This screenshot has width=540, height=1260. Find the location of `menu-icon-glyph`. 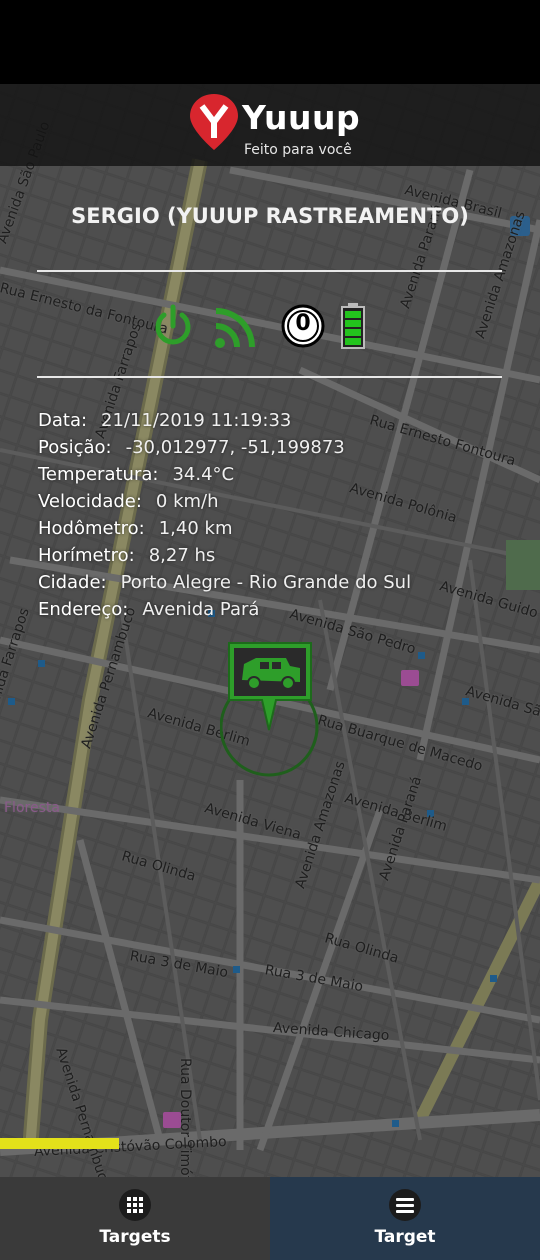

menu-icon-glyph is located at coordinates (405, 1205).